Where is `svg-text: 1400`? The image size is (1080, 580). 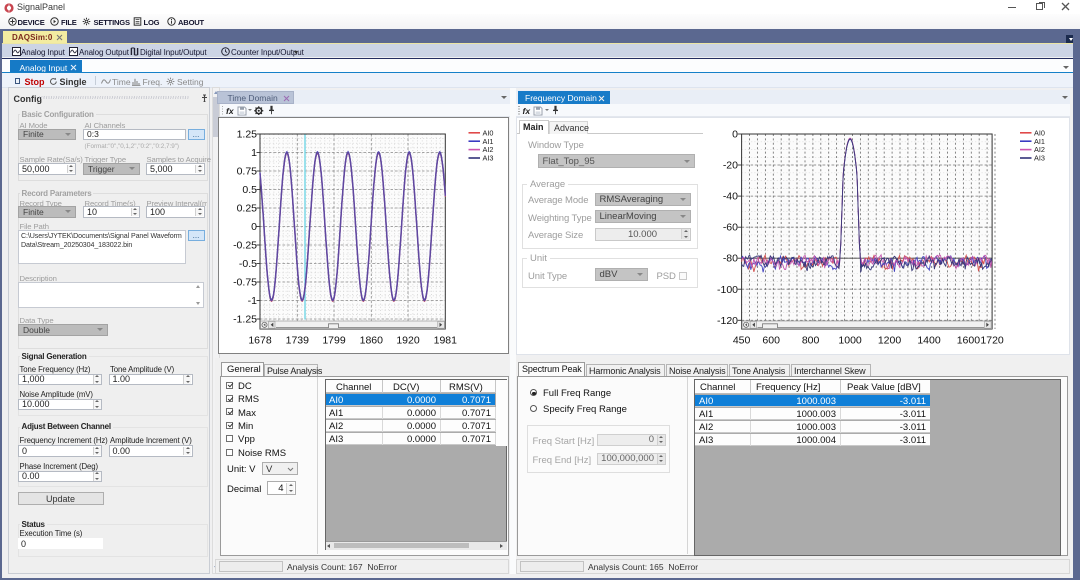 svg-text: 1400 is located at coordinates (929, 341).